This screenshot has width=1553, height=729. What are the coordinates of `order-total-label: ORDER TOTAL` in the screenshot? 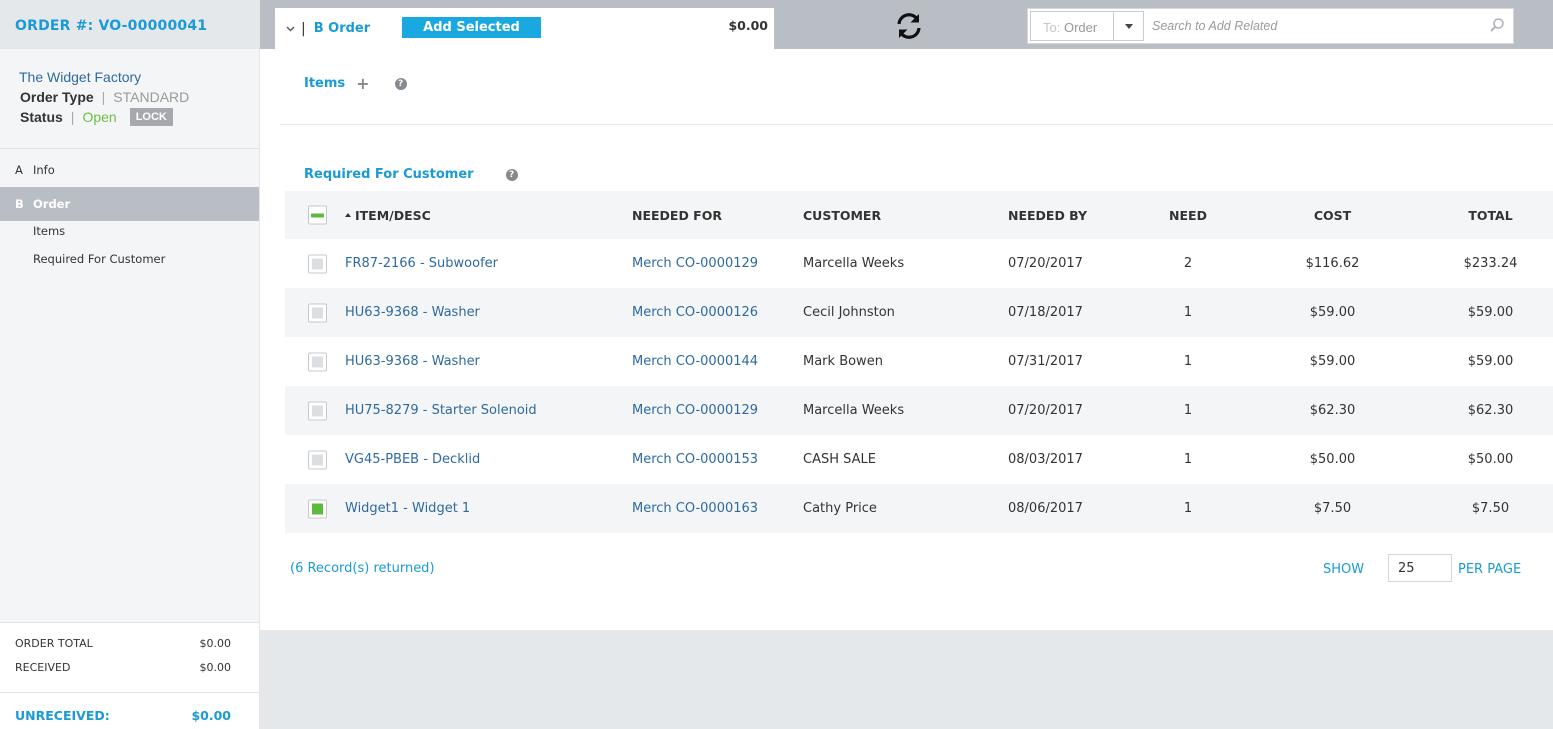 It's located at (54, 643).